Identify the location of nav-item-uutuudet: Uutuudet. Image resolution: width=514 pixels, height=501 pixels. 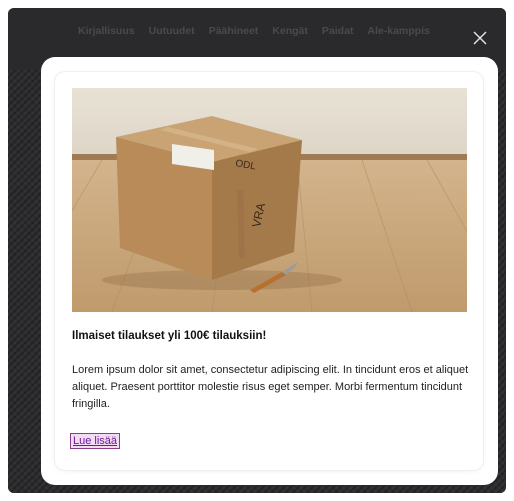
(172, 31).